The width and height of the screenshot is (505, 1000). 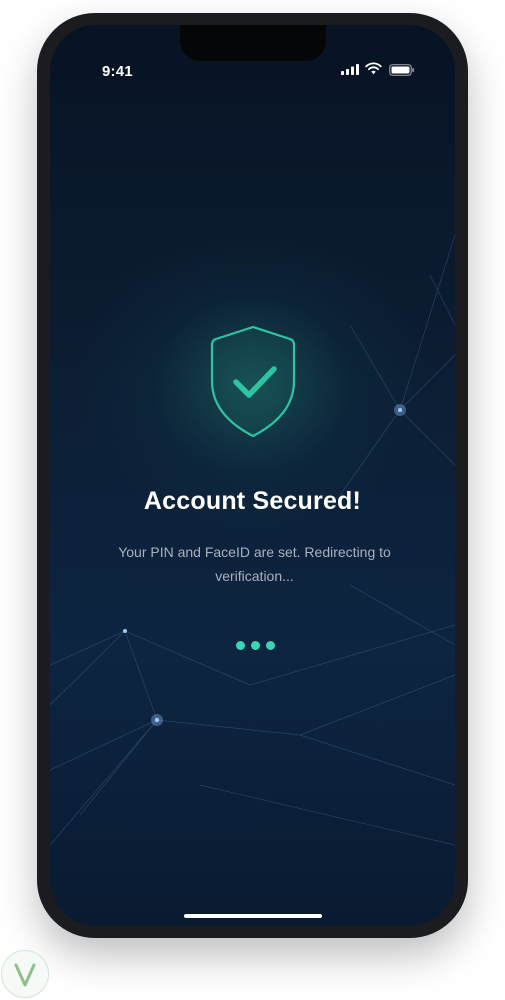 What do you see at coordinates (253, 916) in the screenshot?
I see `home-indicator` at bounding box center [253, 916].